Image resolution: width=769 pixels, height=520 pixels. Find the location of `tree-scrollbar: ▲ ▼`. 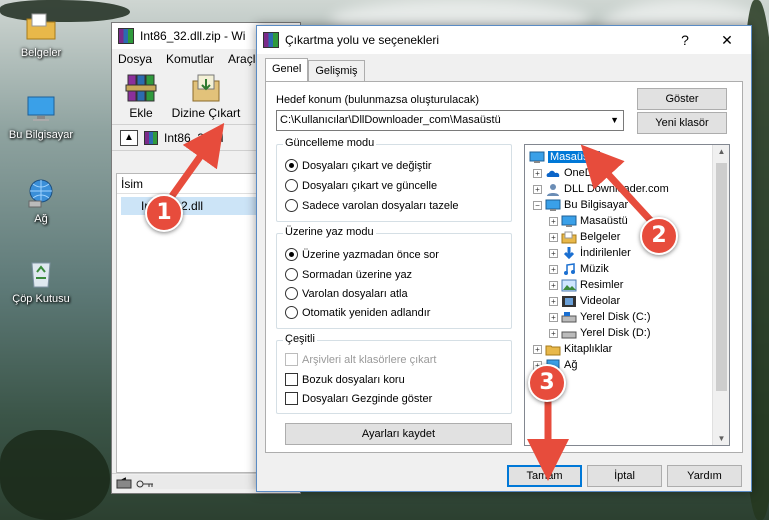

tree-scrollbar: ▲ ▼ is located at coordinates (720, 295).